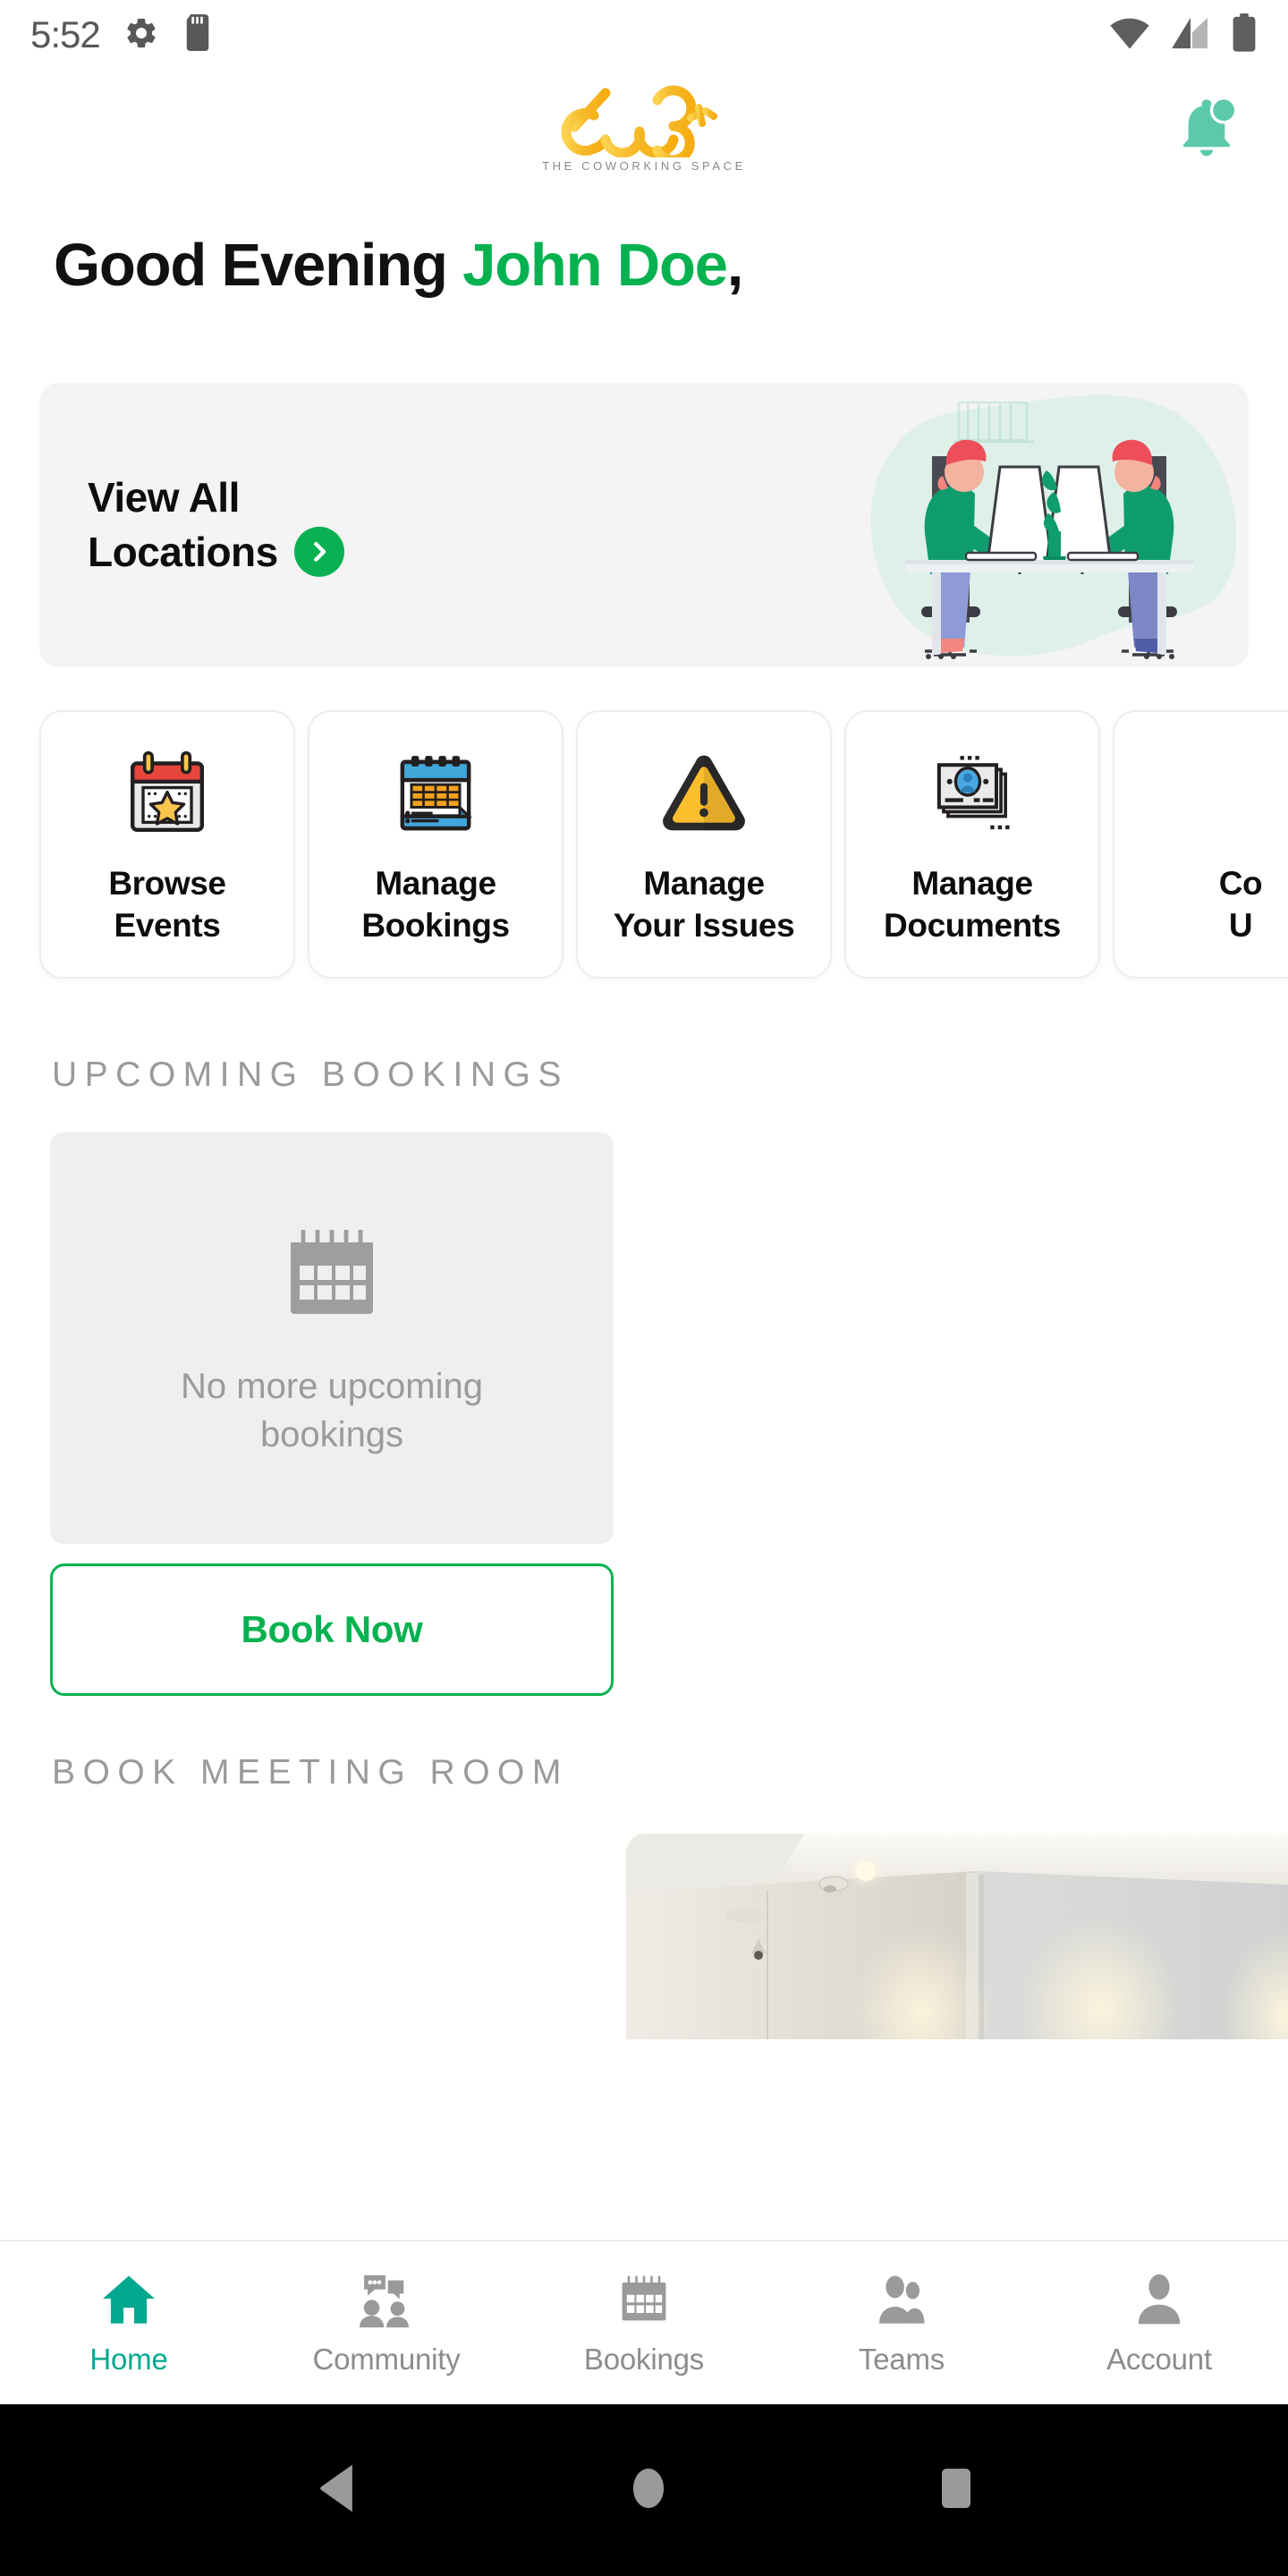 This screenshot has height=2576, width=1288. What do you see at coordinates (1244, 35) in the screenshot?
I see `battery-icon` at bounding box center [1244, 35].